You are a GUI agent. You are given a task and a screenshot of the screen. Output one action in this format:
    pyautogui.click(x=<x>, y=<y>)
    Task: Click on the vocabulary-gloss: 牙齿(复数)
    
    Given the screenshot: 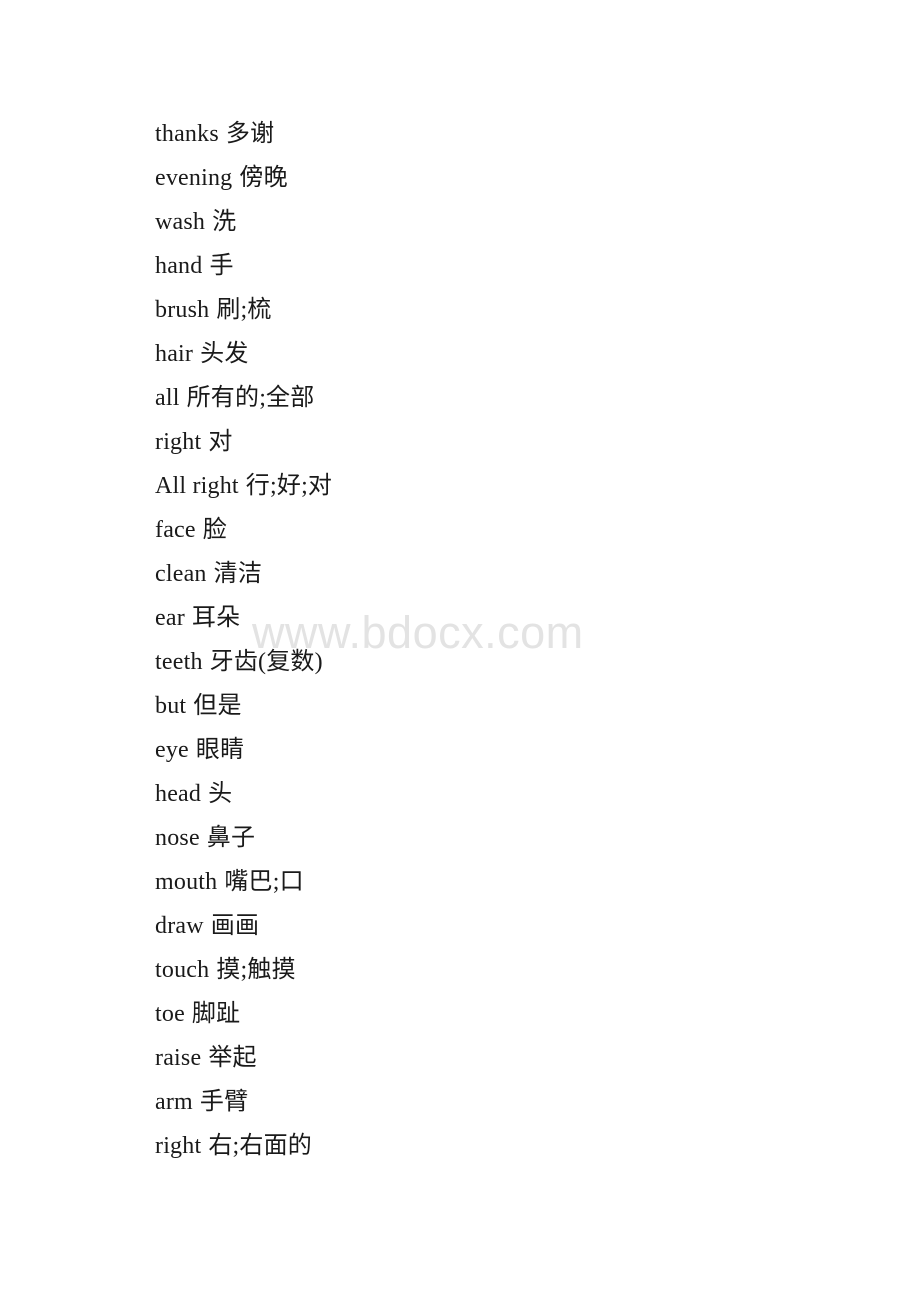 What is the action you would take?
    pyautogui.click(x=266, y=662)
    